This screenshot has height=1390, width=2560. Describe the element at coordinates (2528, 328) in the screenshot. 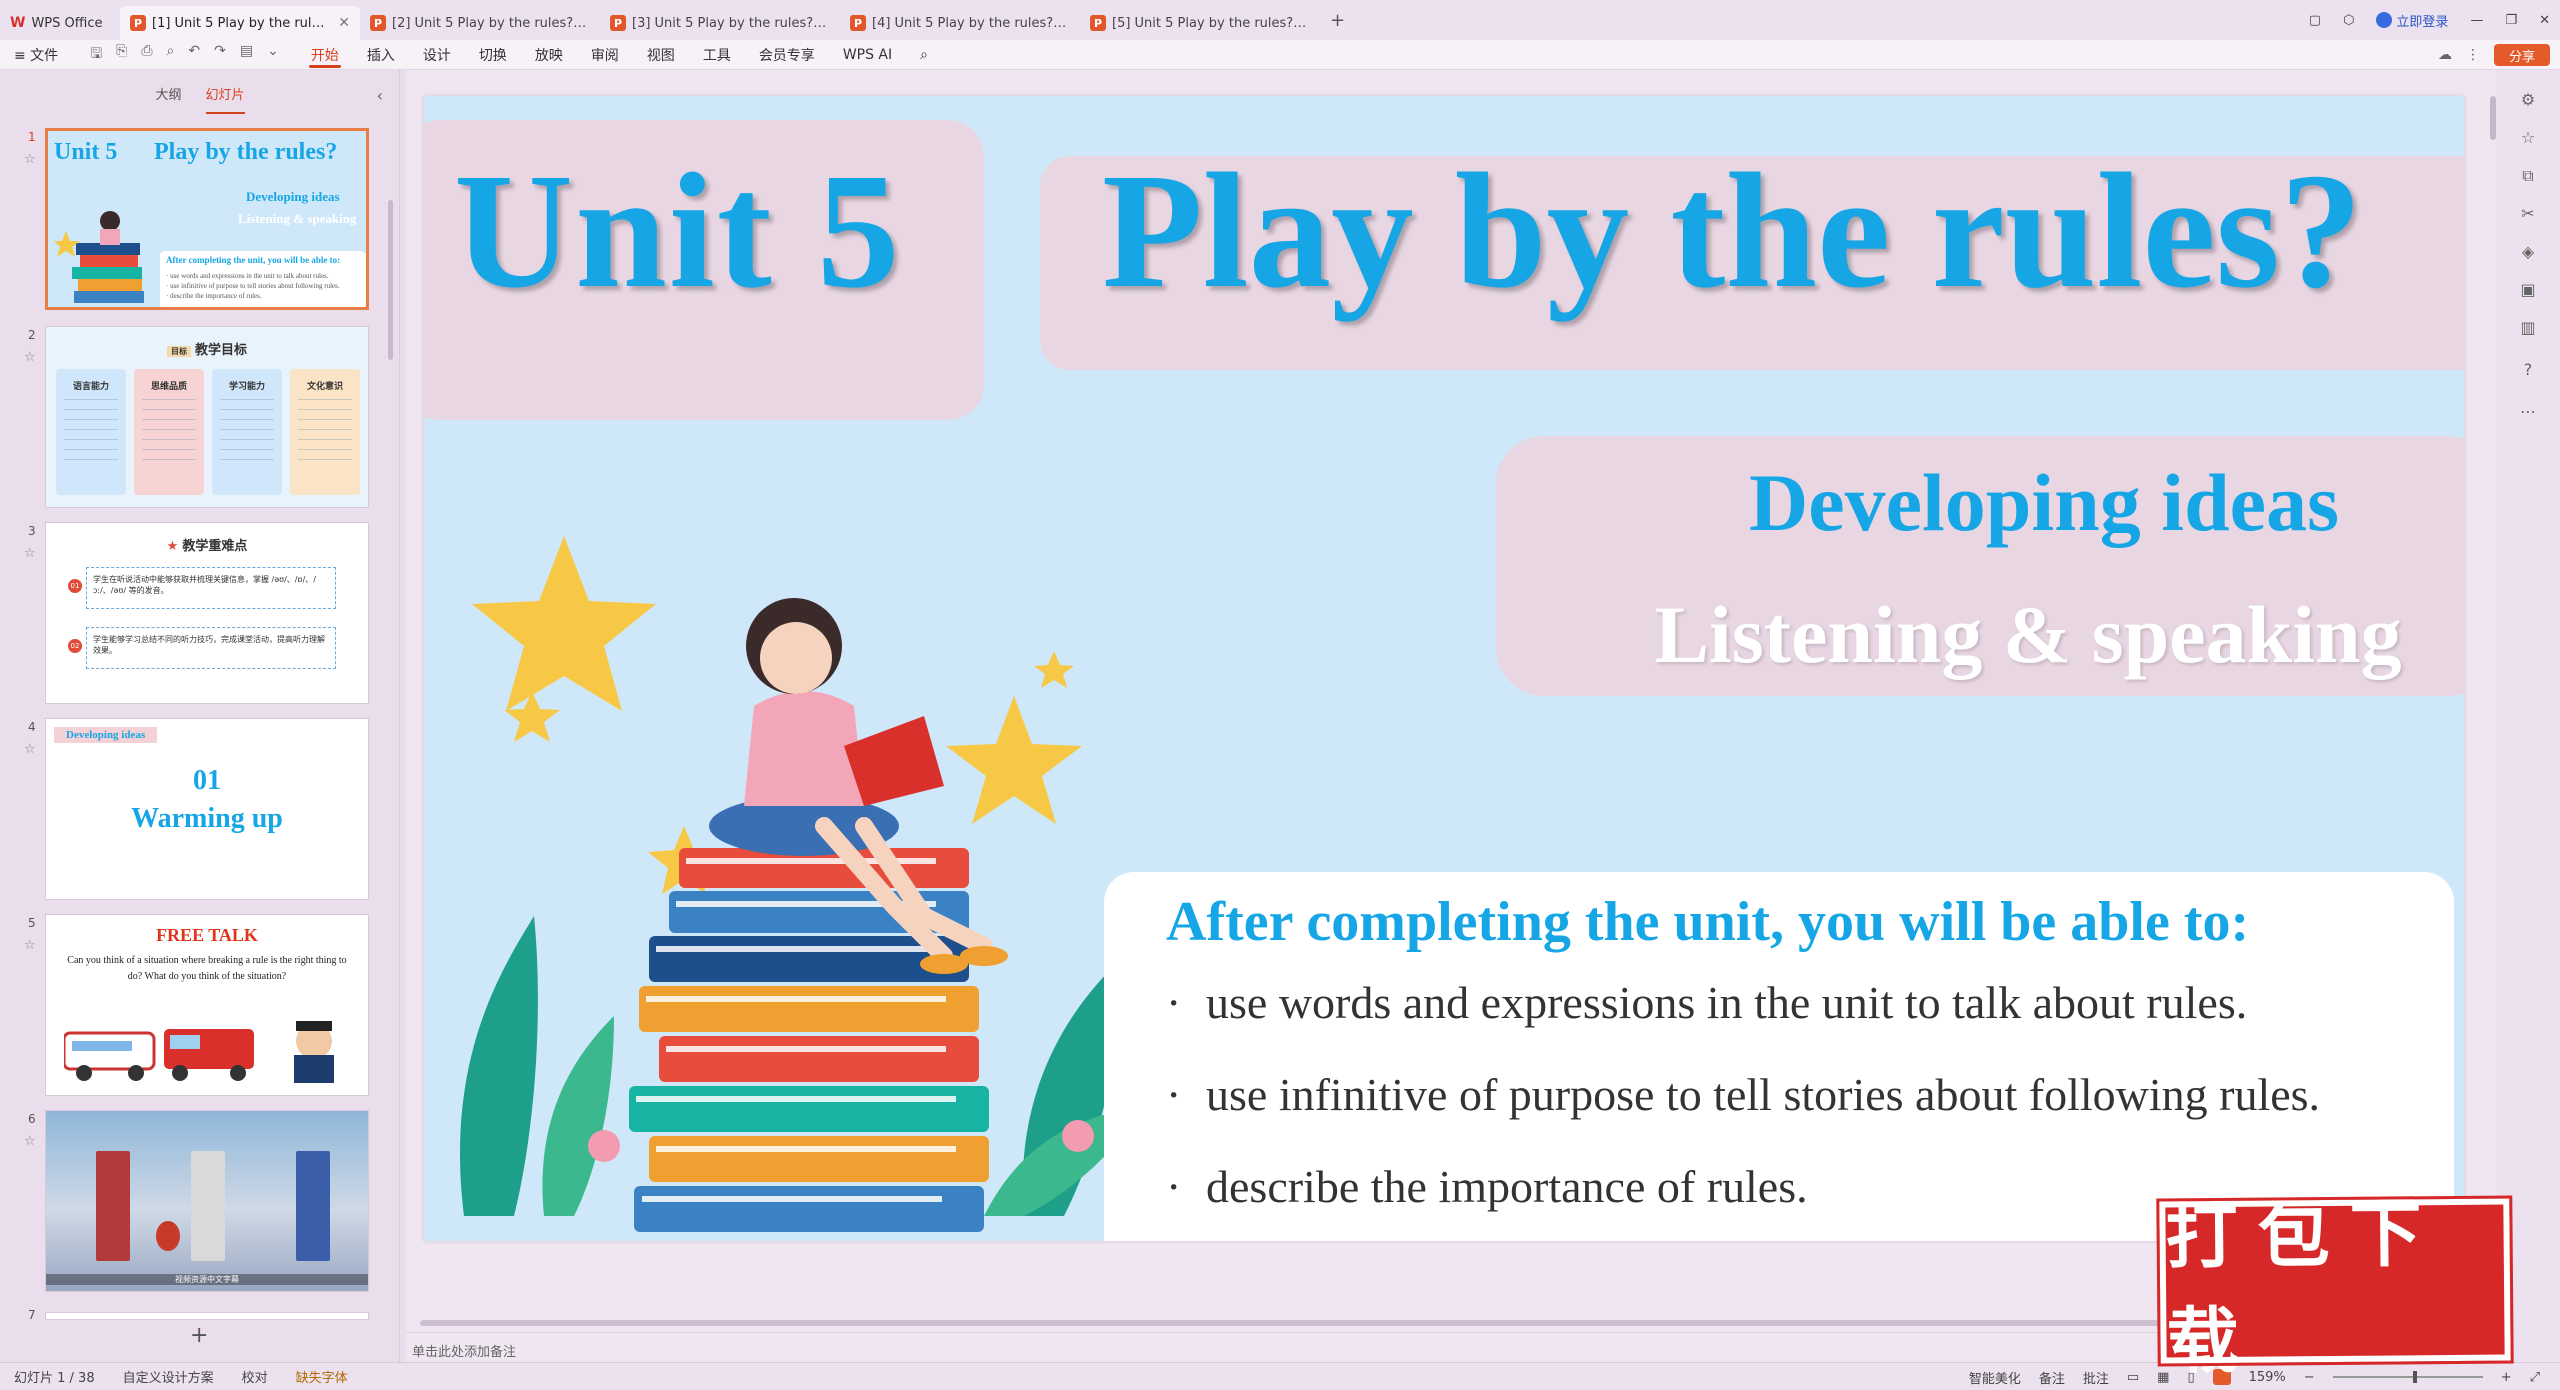

I see `book-icon: ▥` at that location.